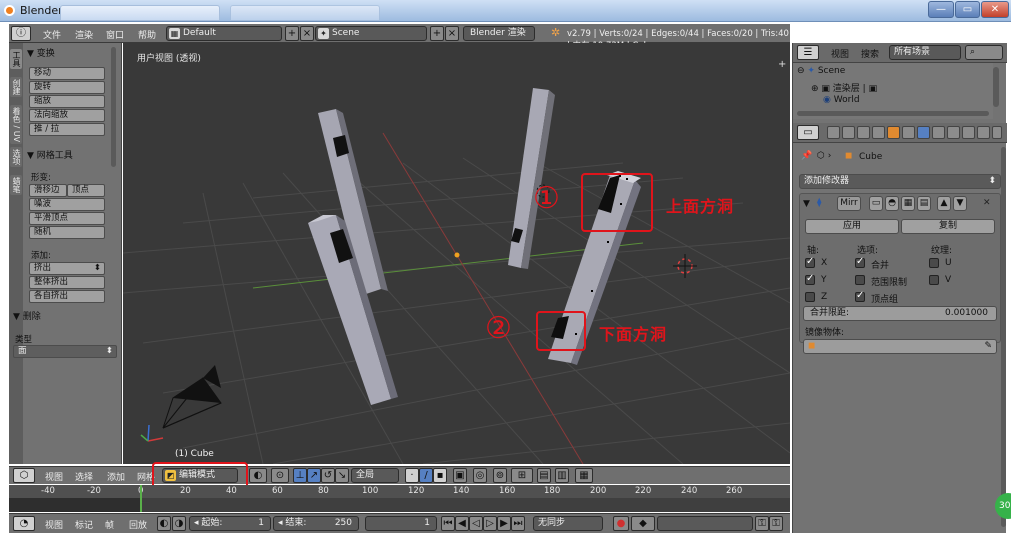 This screenshot has width=1011, height=539. I want to click on outliner-row-scene: ⊖ ✦ Scene, so click(821, 71).